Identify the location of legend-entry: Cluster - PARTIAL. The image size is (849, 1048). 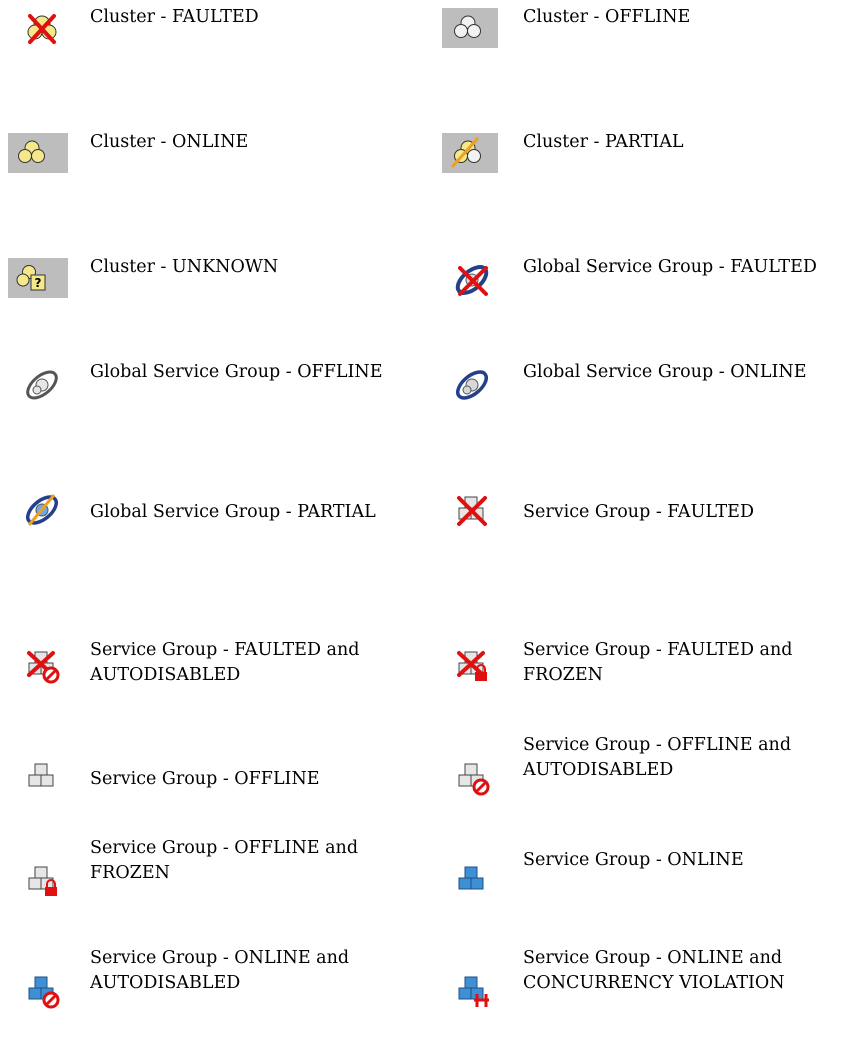
(639, 170).